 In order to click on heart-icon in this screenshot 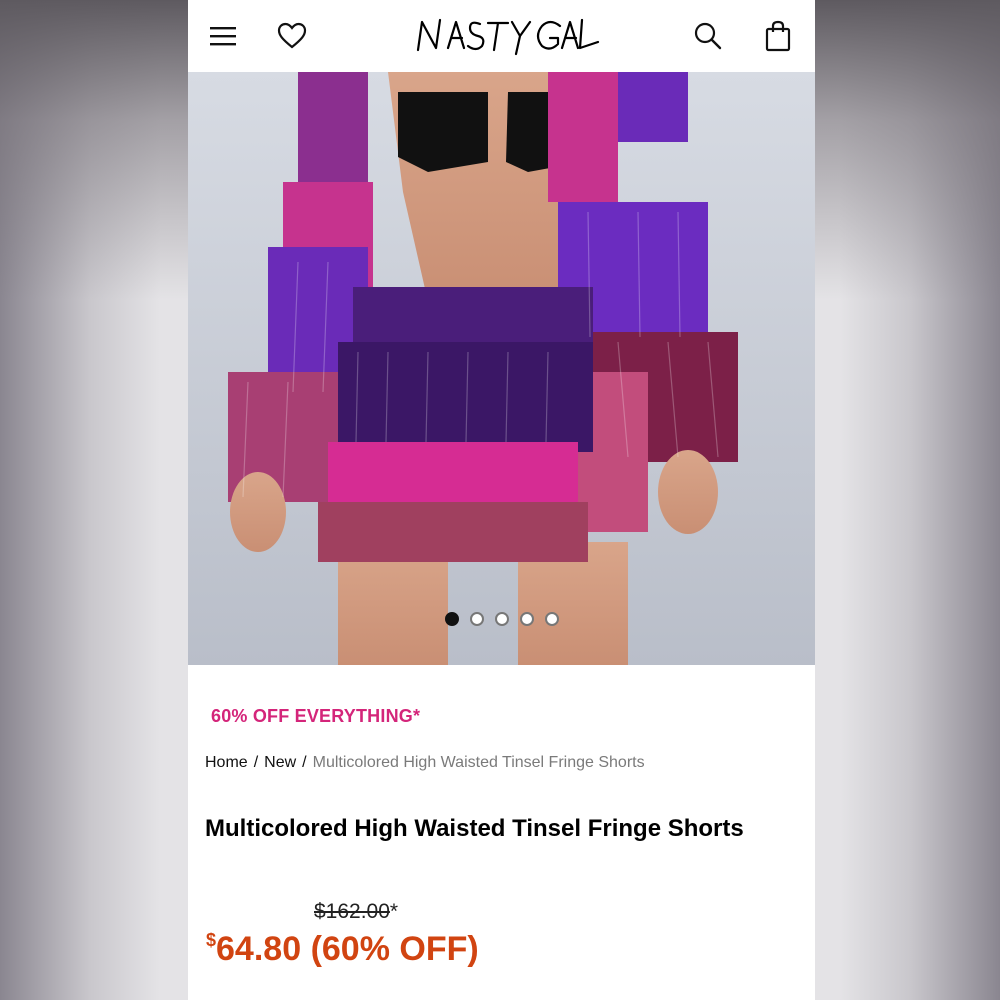, I will do `click(292, 36)`.